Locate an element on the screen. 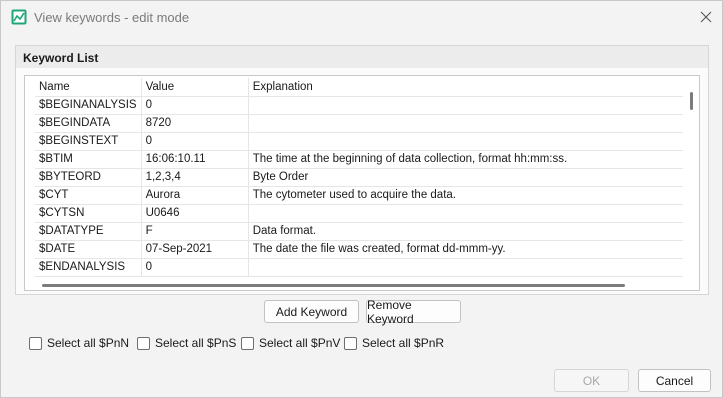  cell-name: $BEGINANALYSIS is located at coordinates (88, 105).